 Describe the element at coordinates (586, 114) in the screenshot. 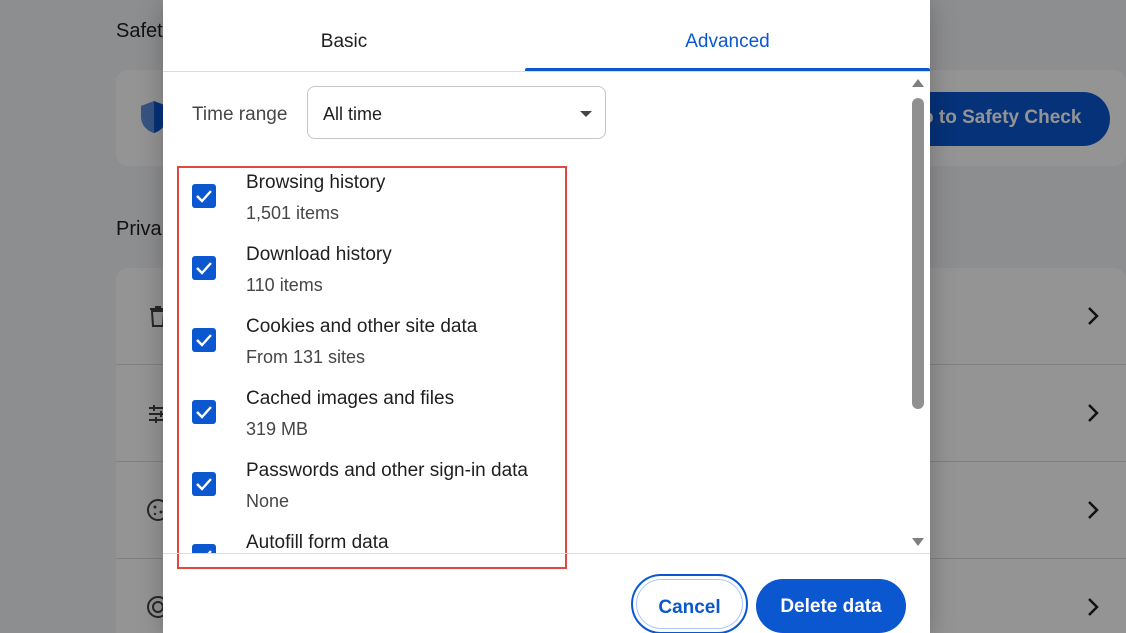

I see `caret-down-icon` at that location.